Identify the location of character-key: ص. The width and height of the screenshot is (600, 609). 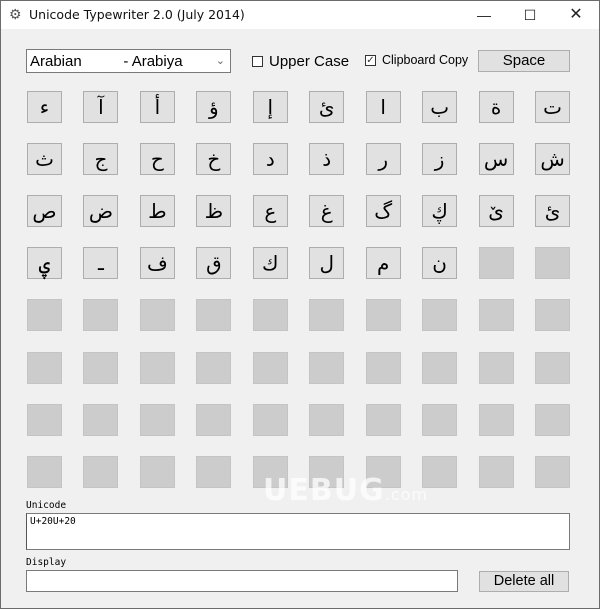
(44, 211).